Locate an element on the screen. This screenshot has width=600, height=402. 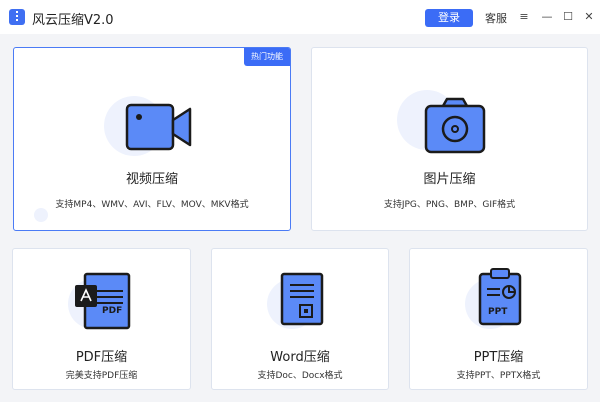
menu-icon: ≡ is located at coordinates (524, 17).